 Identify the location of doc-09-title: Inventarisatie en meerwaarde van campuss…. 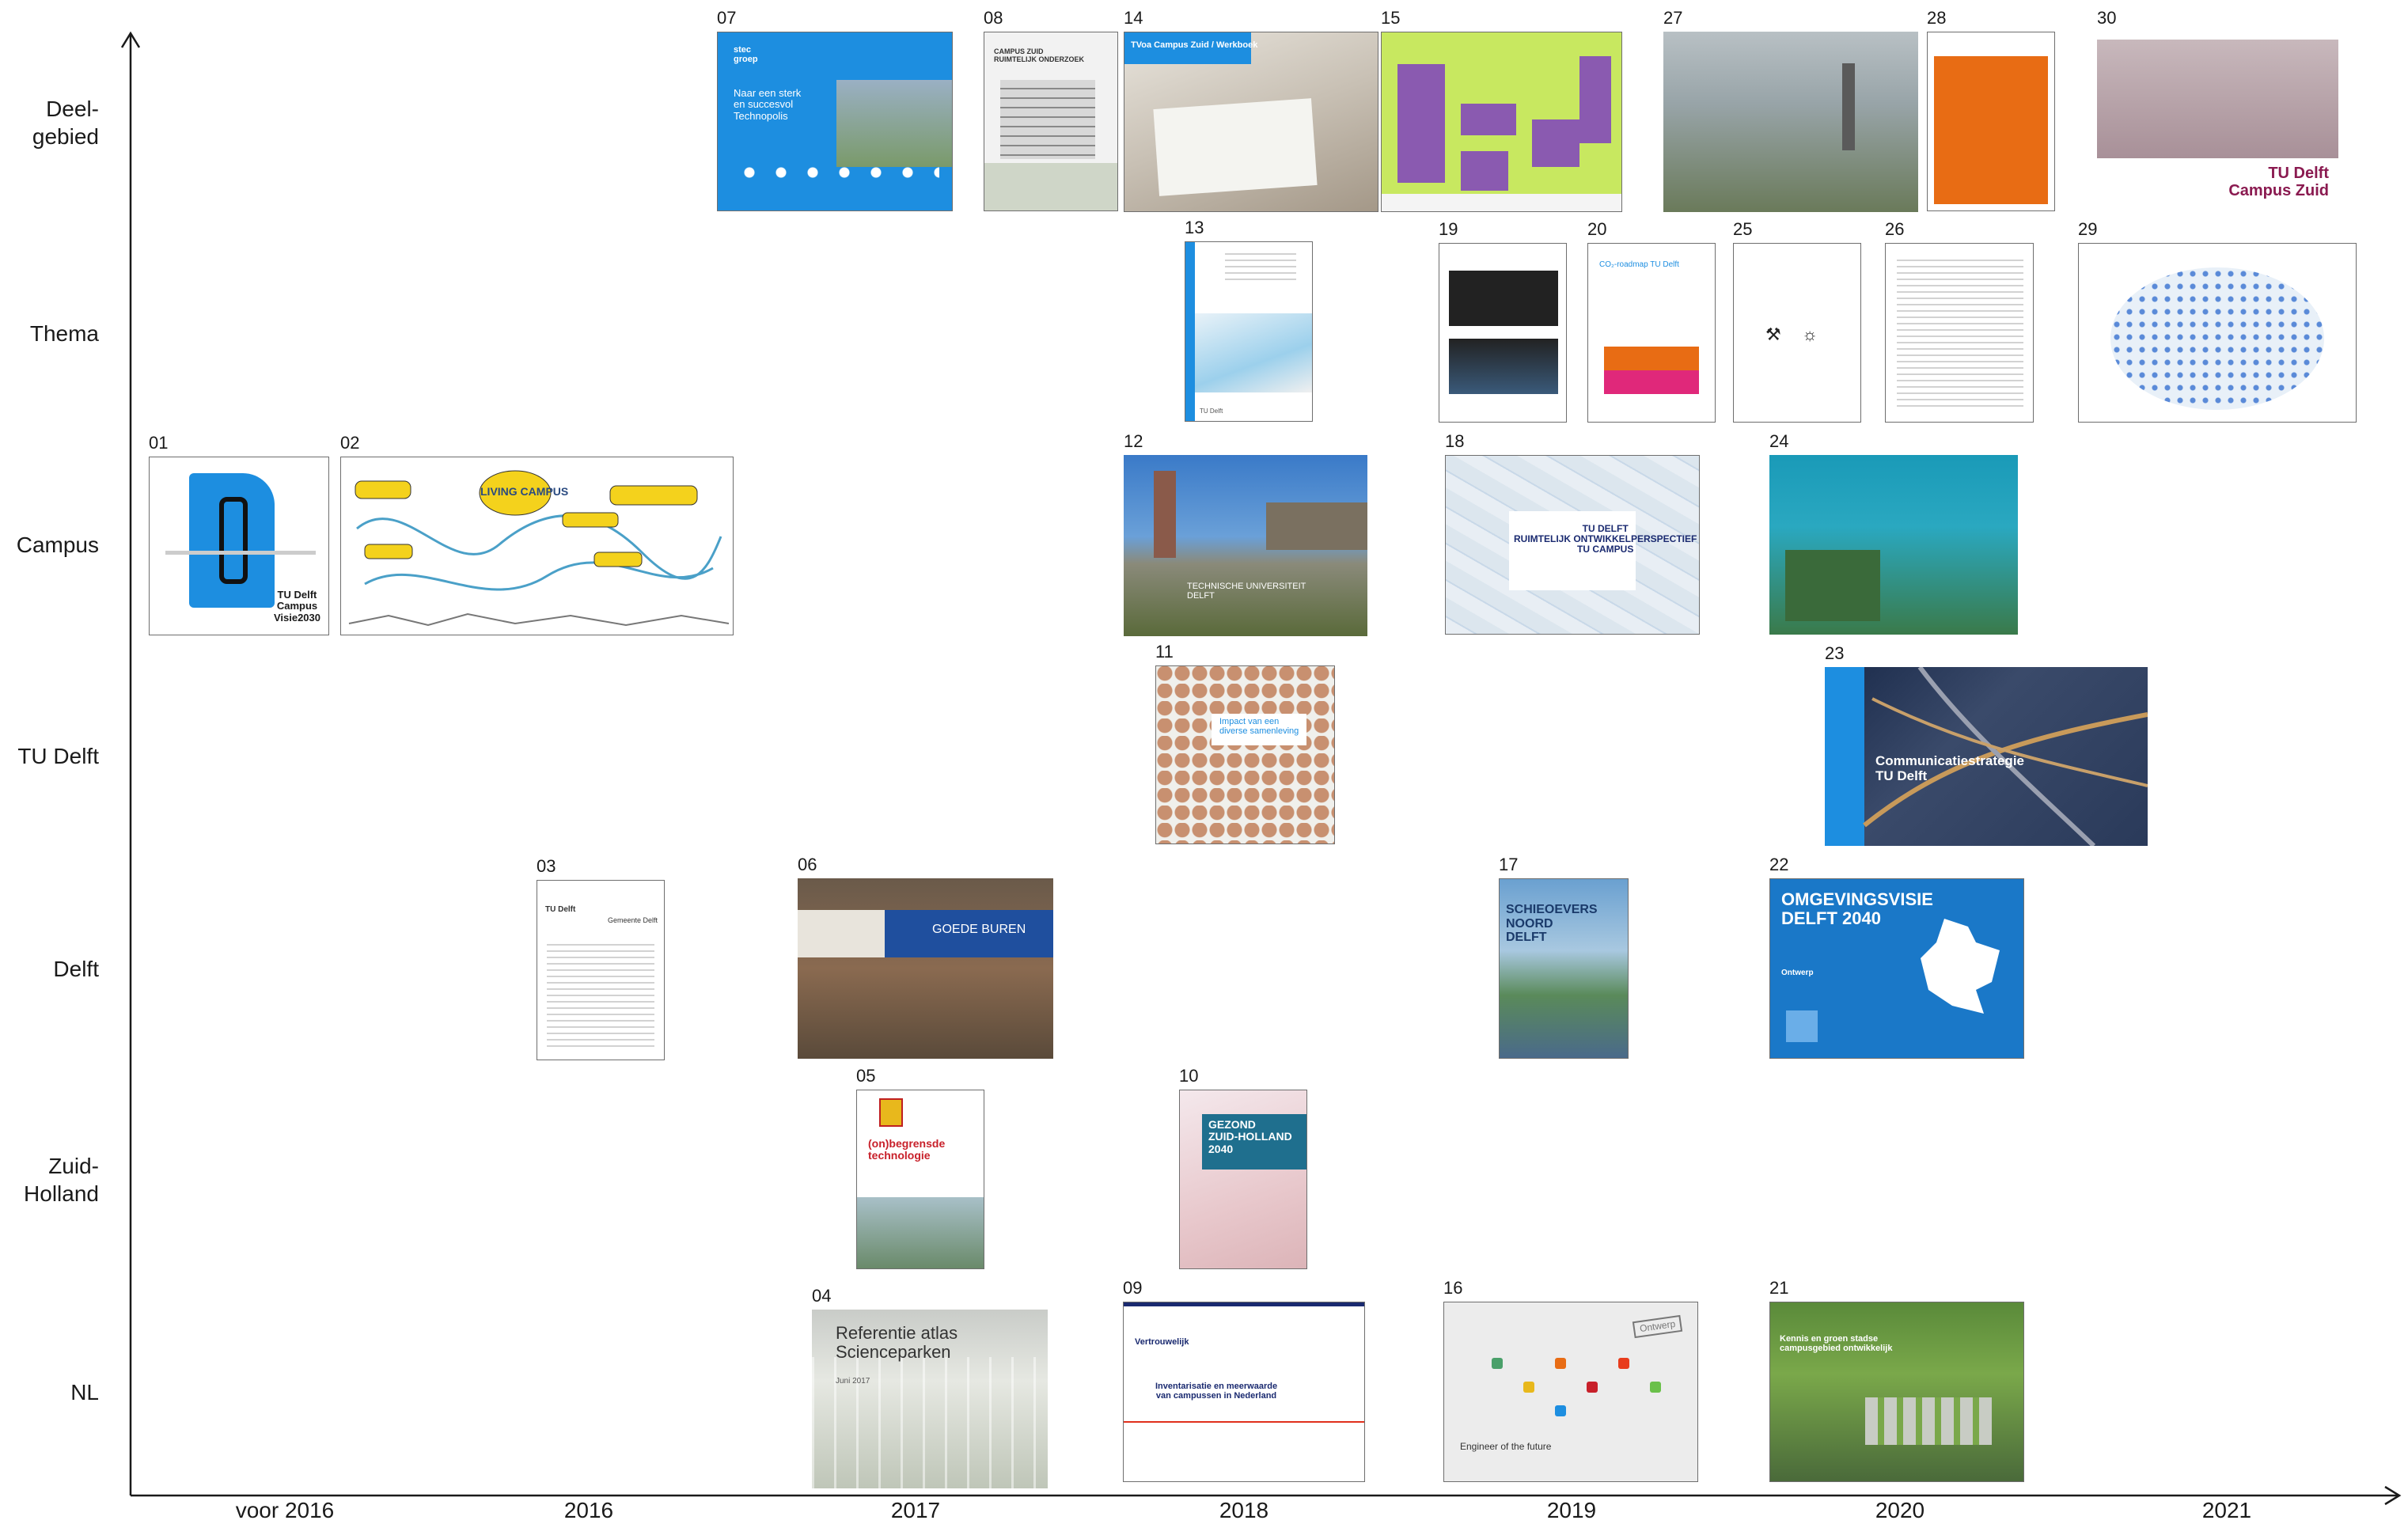
(1216, 1391).